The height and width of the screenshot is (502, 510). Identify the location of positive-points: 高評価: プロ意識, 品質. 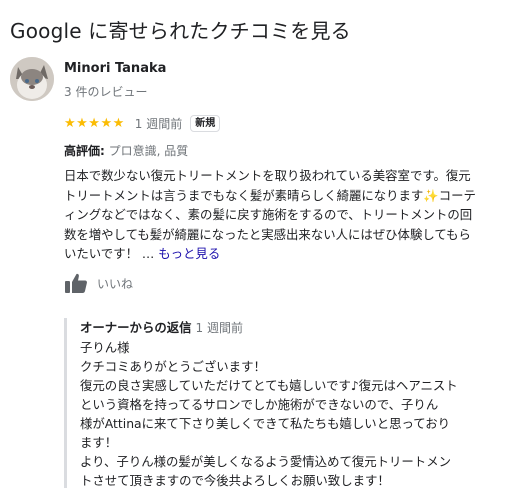
(126, 150).